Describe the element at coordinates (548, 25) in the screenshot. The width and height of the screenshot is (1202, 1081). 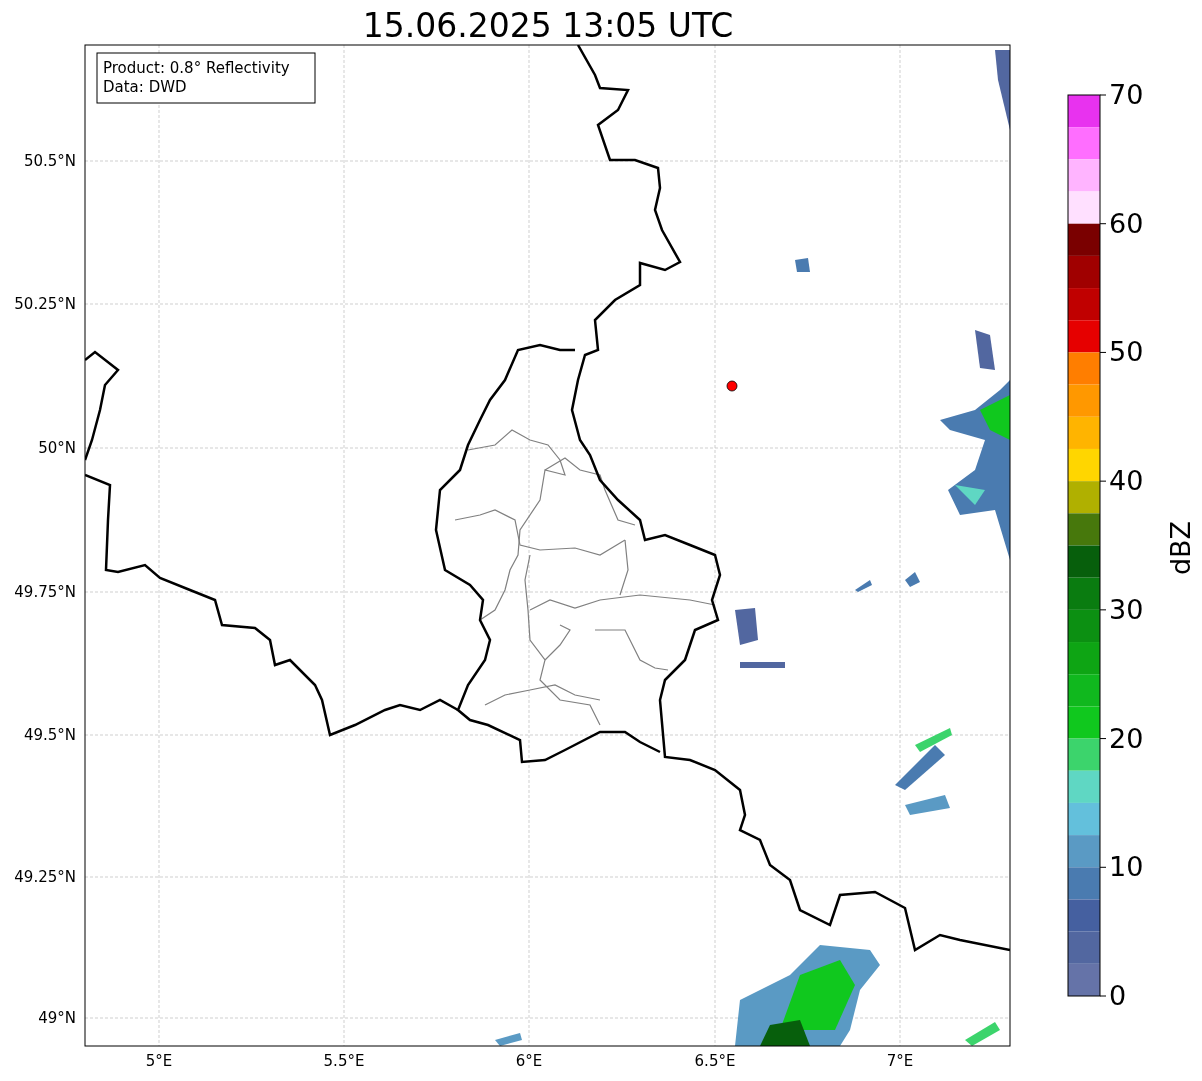
I see `chart-title: 15.06.2025 13:05 UTC` at that location.